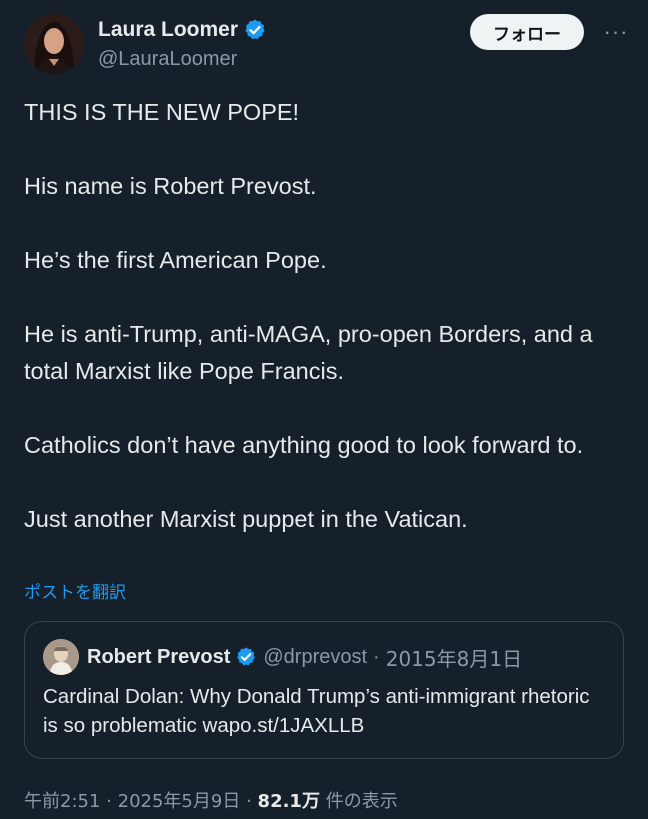 Image resolution: width=648 pixels, height=819 pixels. I want to click on author-name-block: Laura Loomer @LauraLoomer, so click(182, 43).